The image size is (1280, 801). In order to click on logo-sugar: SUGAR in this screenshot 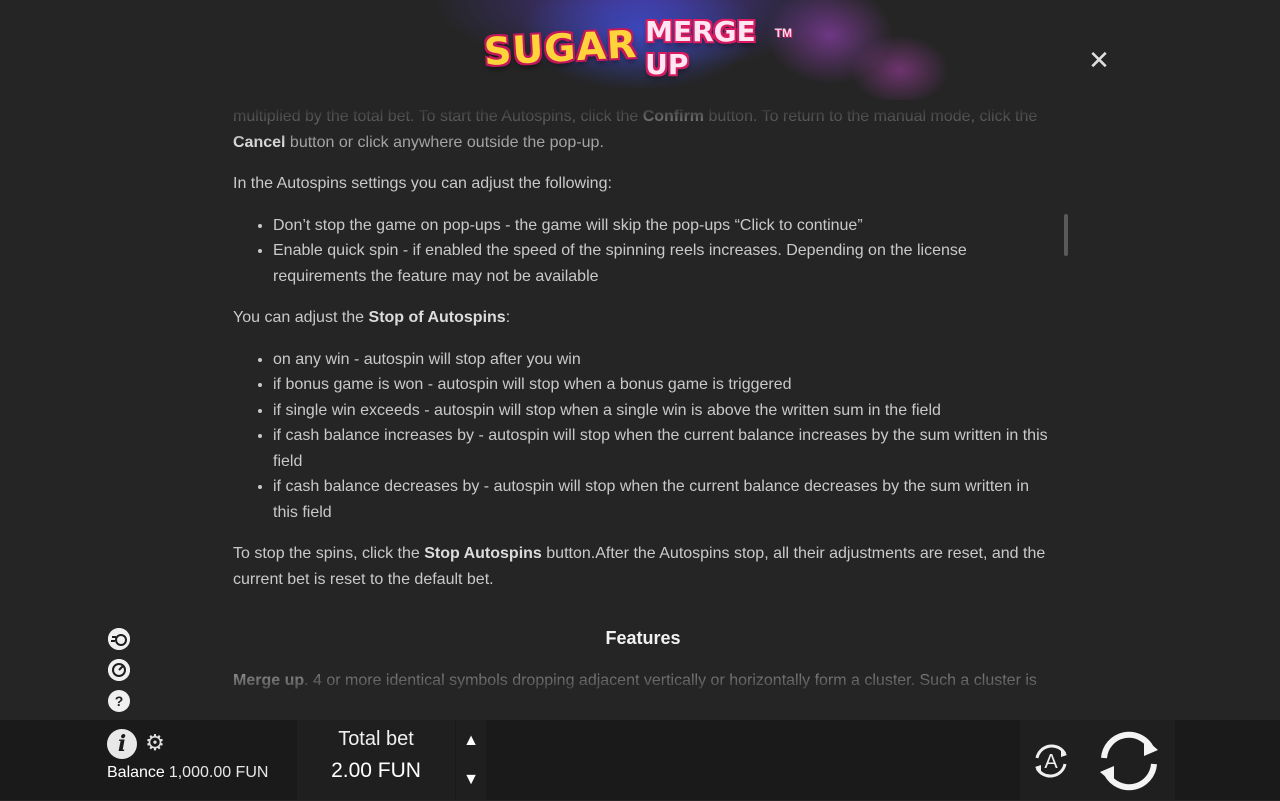, I will do `click(560, 48)`.